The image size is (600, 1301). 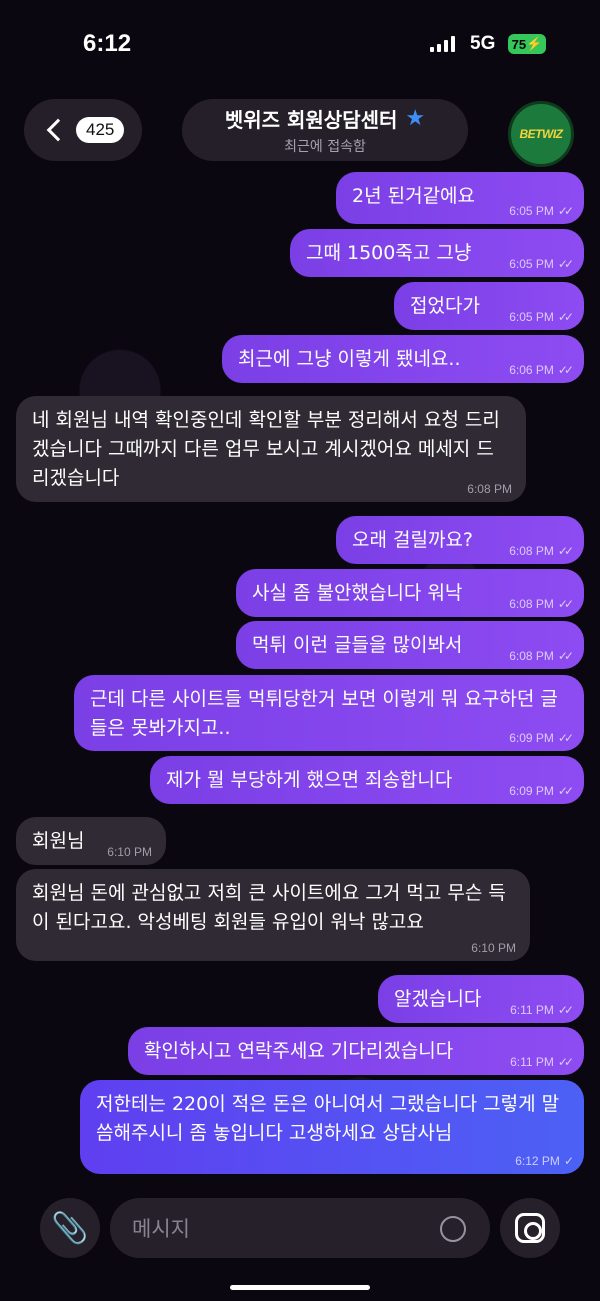 What do you see at coordinates (568, 1161) in the screenshot?
I see `sent-check-icon: ✓` at bounding box center [568, 1161].